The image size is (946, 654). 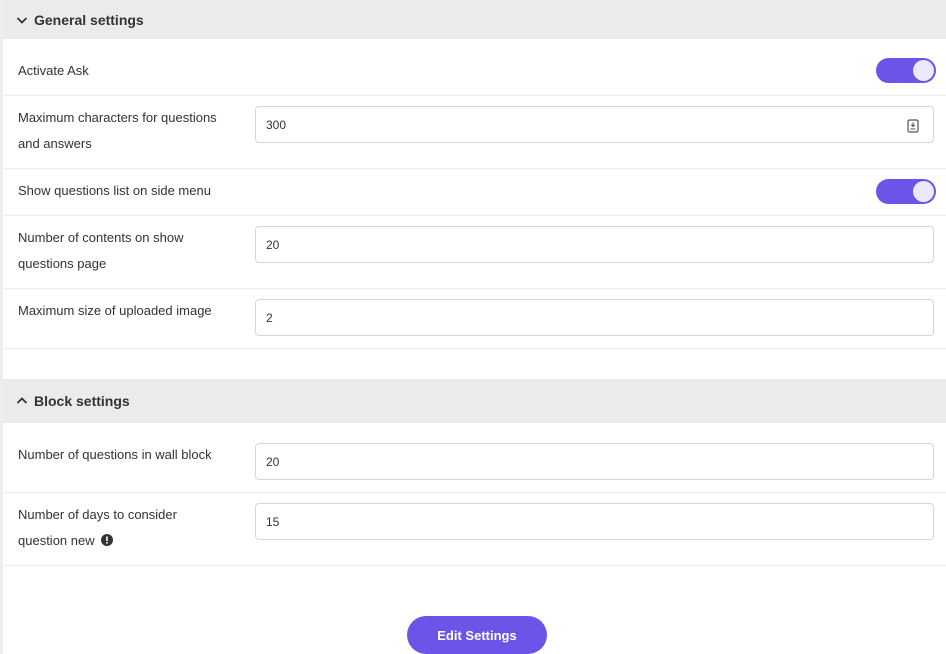 What do you see at coordinates (62, 263) in the screenshot?
I see `num-contents-label-line2: questions page` at bounding box center [62, 263].